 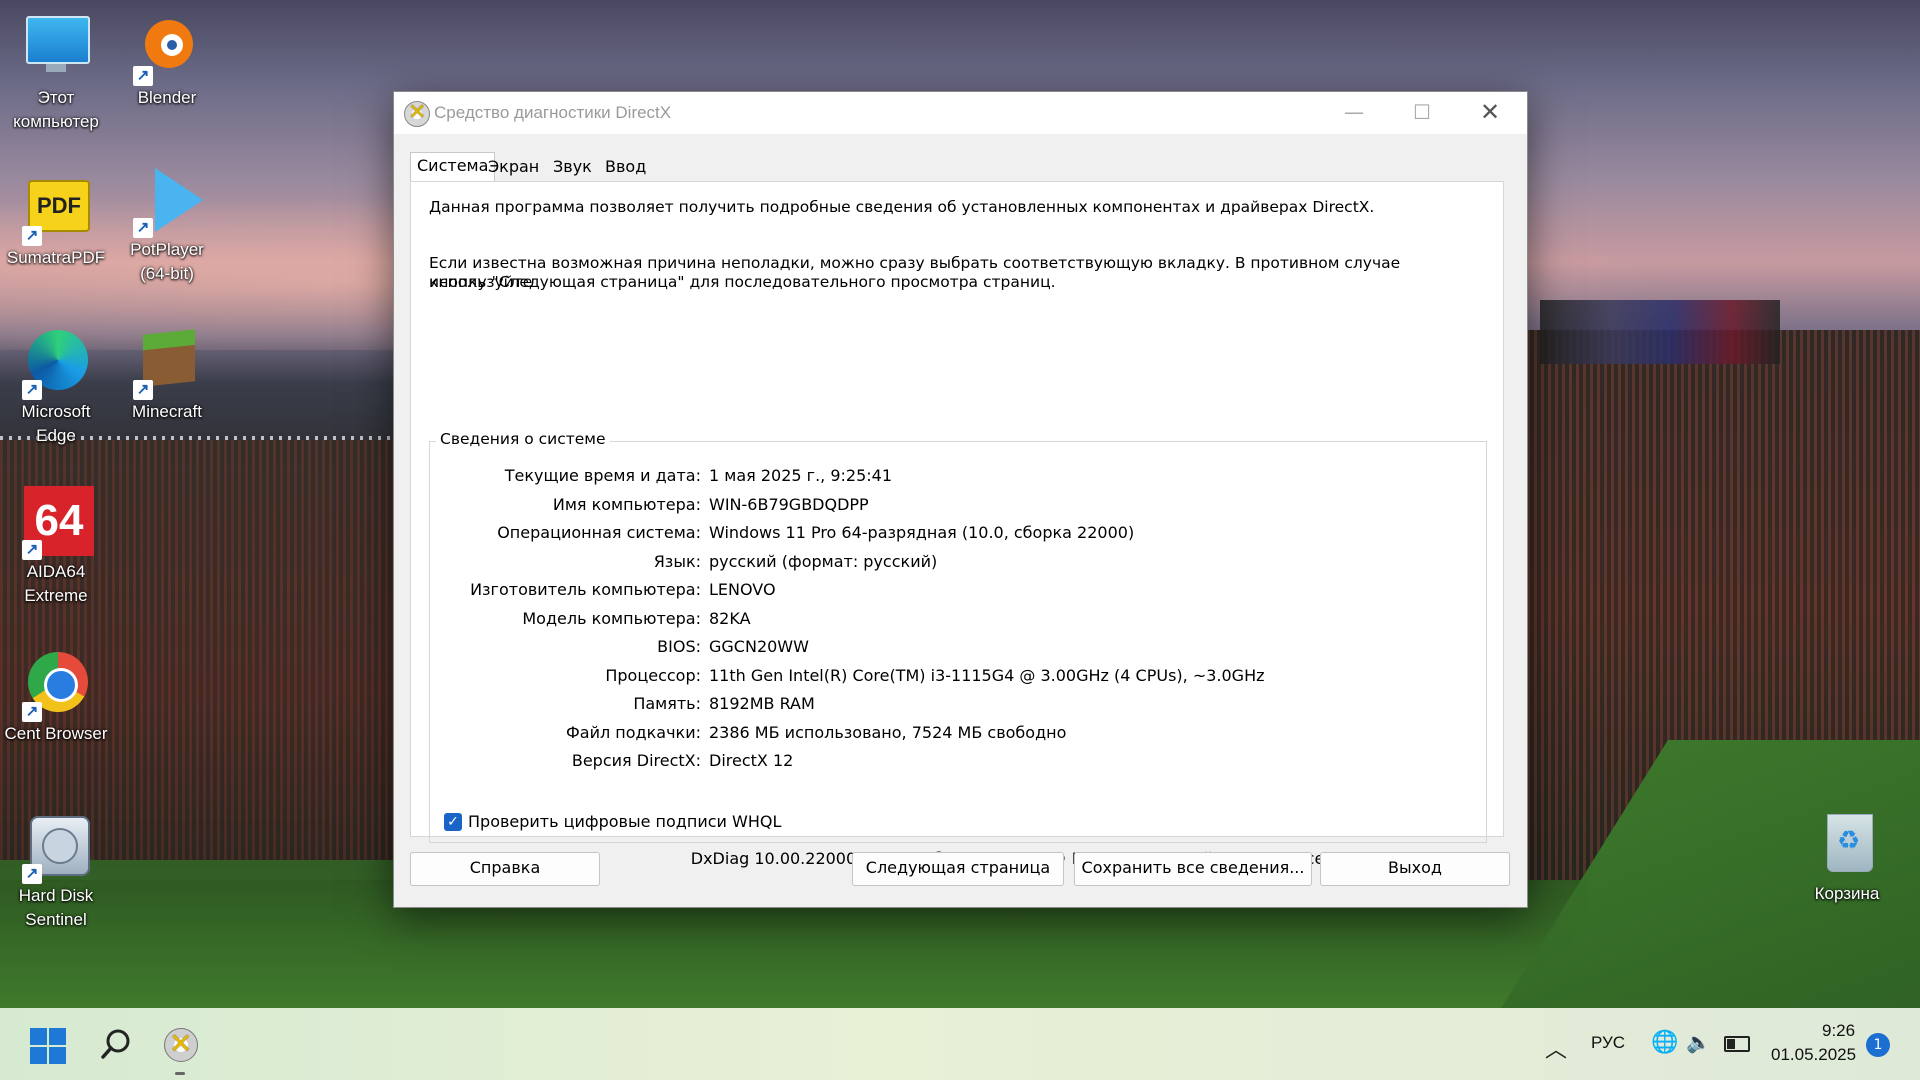 What do you see at coordinates (453, 822) in the screenshot?
I see `checkmark-icon: ✓` at bounding box center [453, 822].